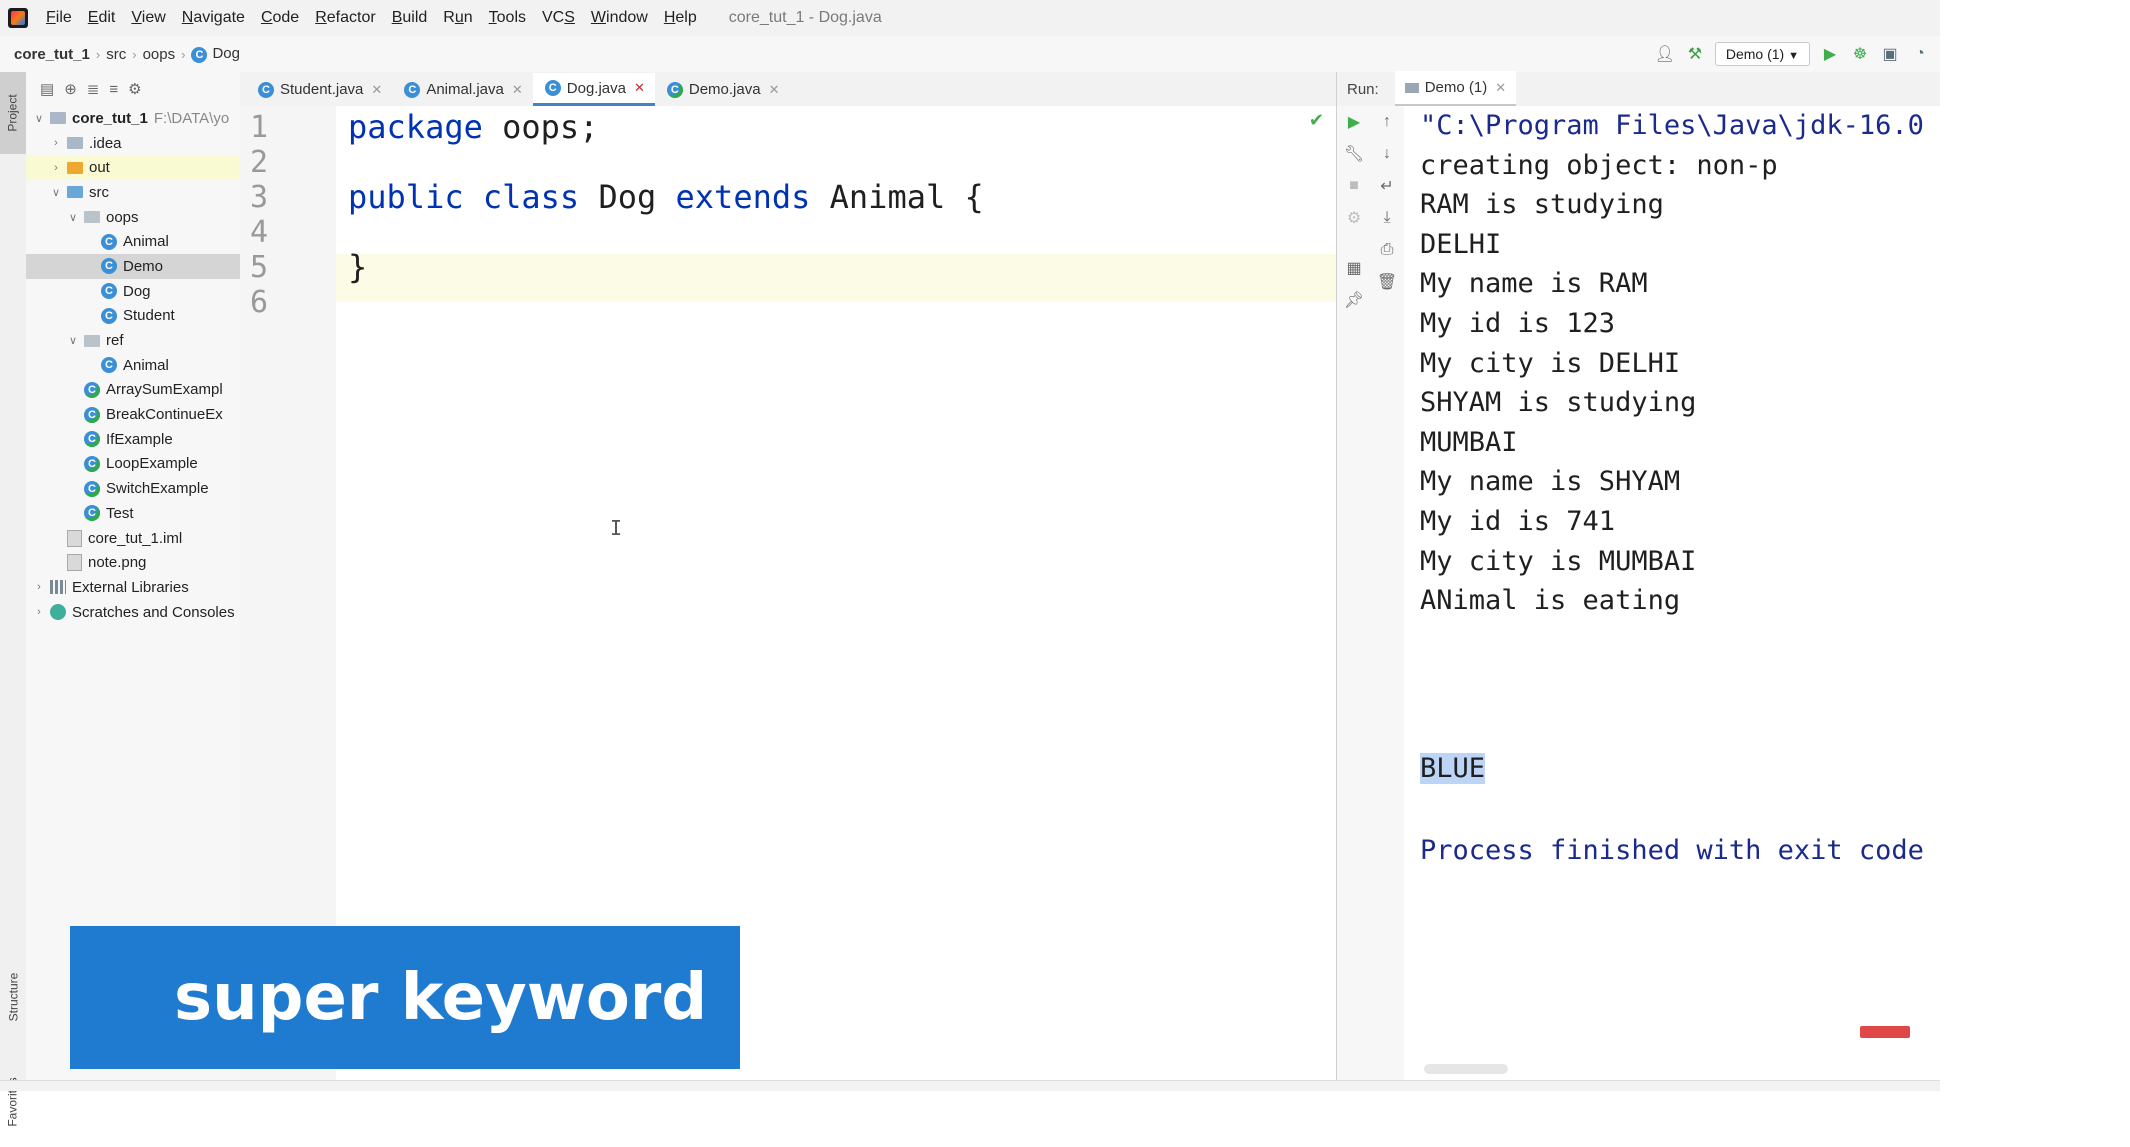  I want to click on run-tab-demo: Demo (1) ✕, so click(1455, 89).